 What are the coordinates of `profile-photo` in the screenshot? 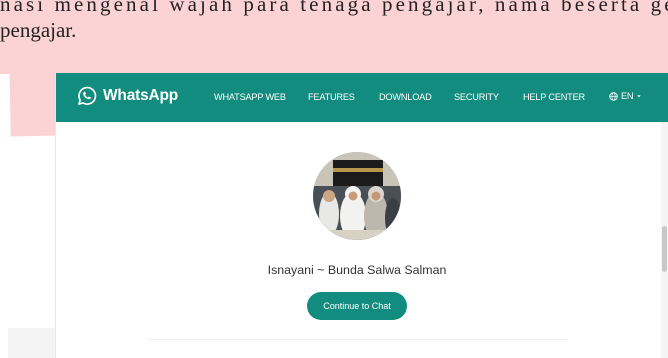 It's located at (357, 196).